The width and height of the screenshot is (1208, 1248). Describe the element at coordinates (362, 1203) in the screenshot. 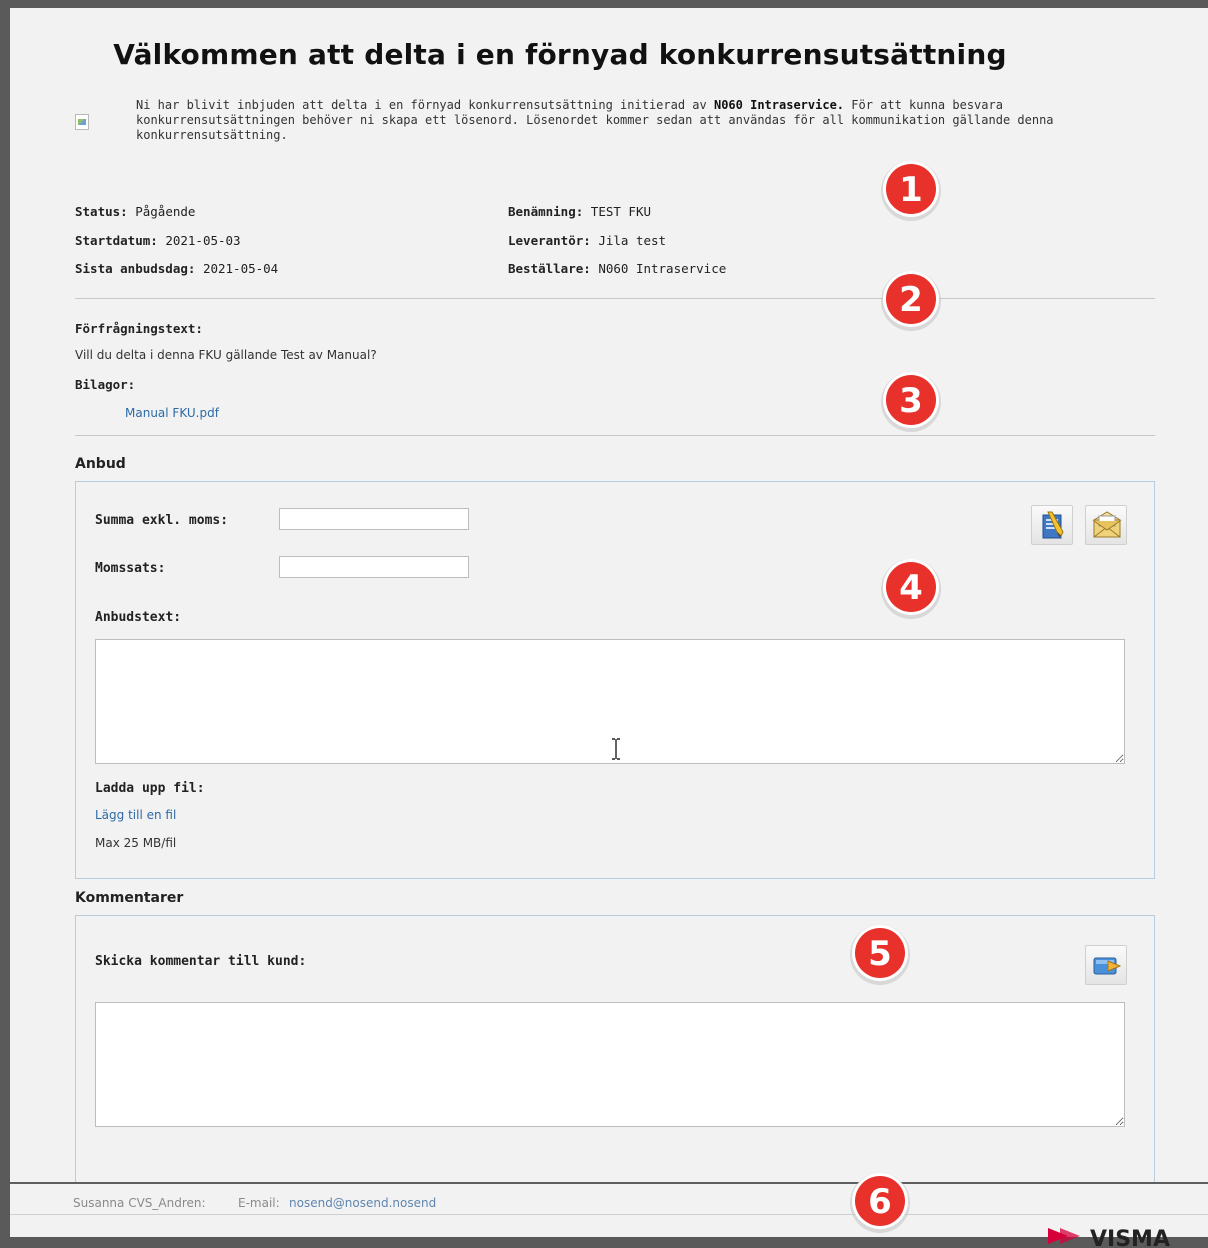

I see `footer-email-link: nosend@nosend.nosend` at that location.